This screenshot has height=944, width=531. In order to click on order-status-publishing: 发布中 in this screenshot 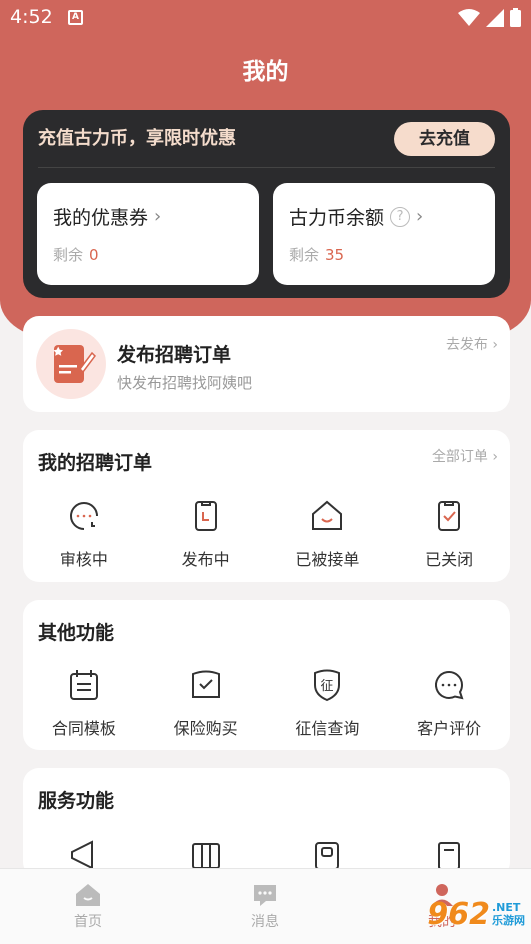, I will do `click(206, 534)`.